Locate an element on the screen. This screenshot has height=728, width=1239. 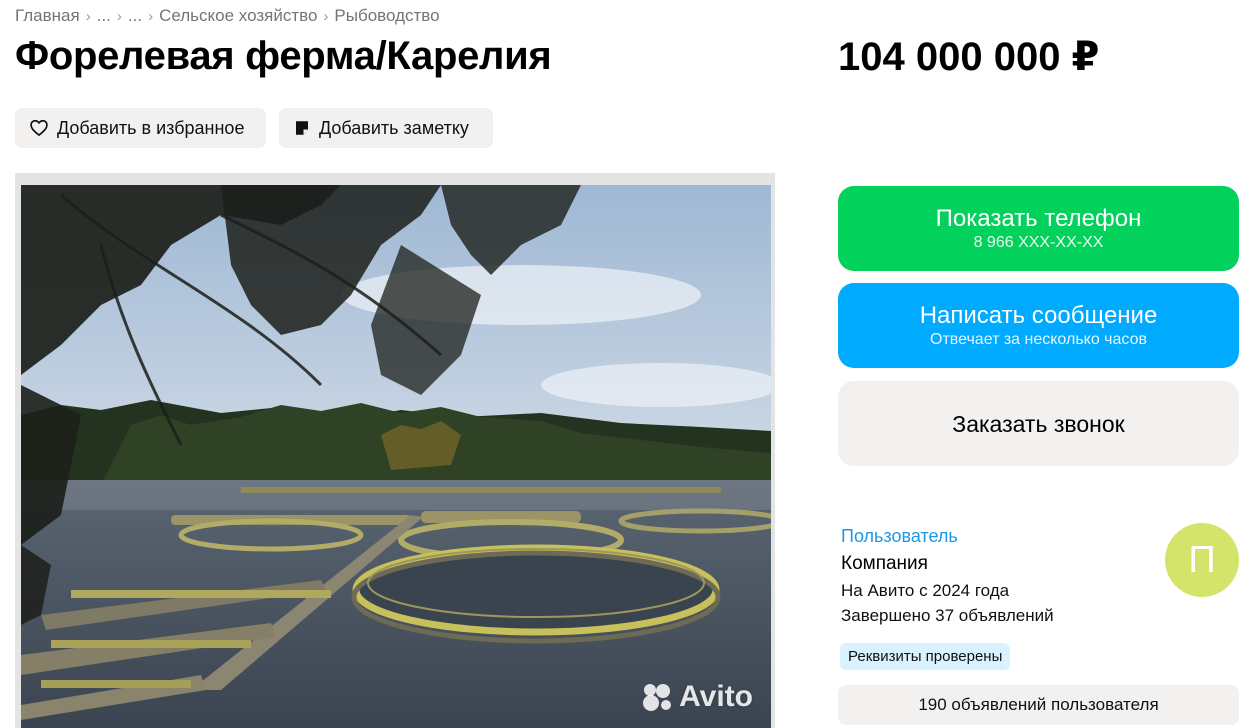
request-call-button: Заказать звонок is located at coordinates (1038, 423).